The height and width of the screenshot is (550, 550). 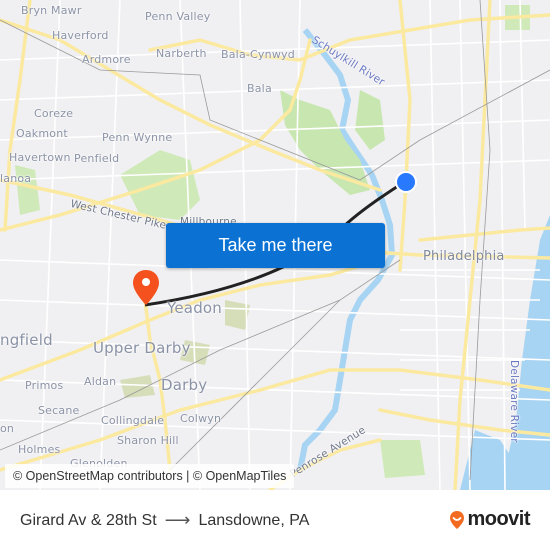 What do you see at coordinates (44, 385) in the screenshot?
I see `place-label: Primos` at bounding box center [44, 385].